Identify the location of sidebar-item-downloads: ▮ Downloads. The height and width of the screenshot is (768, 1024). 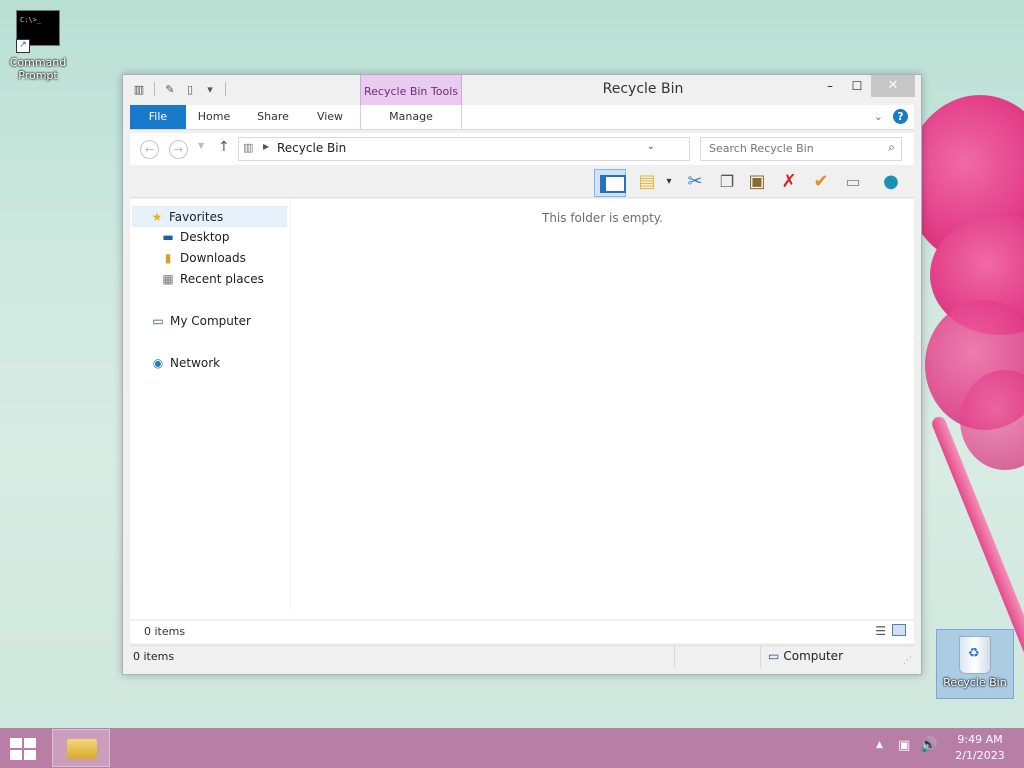
(188, 258).